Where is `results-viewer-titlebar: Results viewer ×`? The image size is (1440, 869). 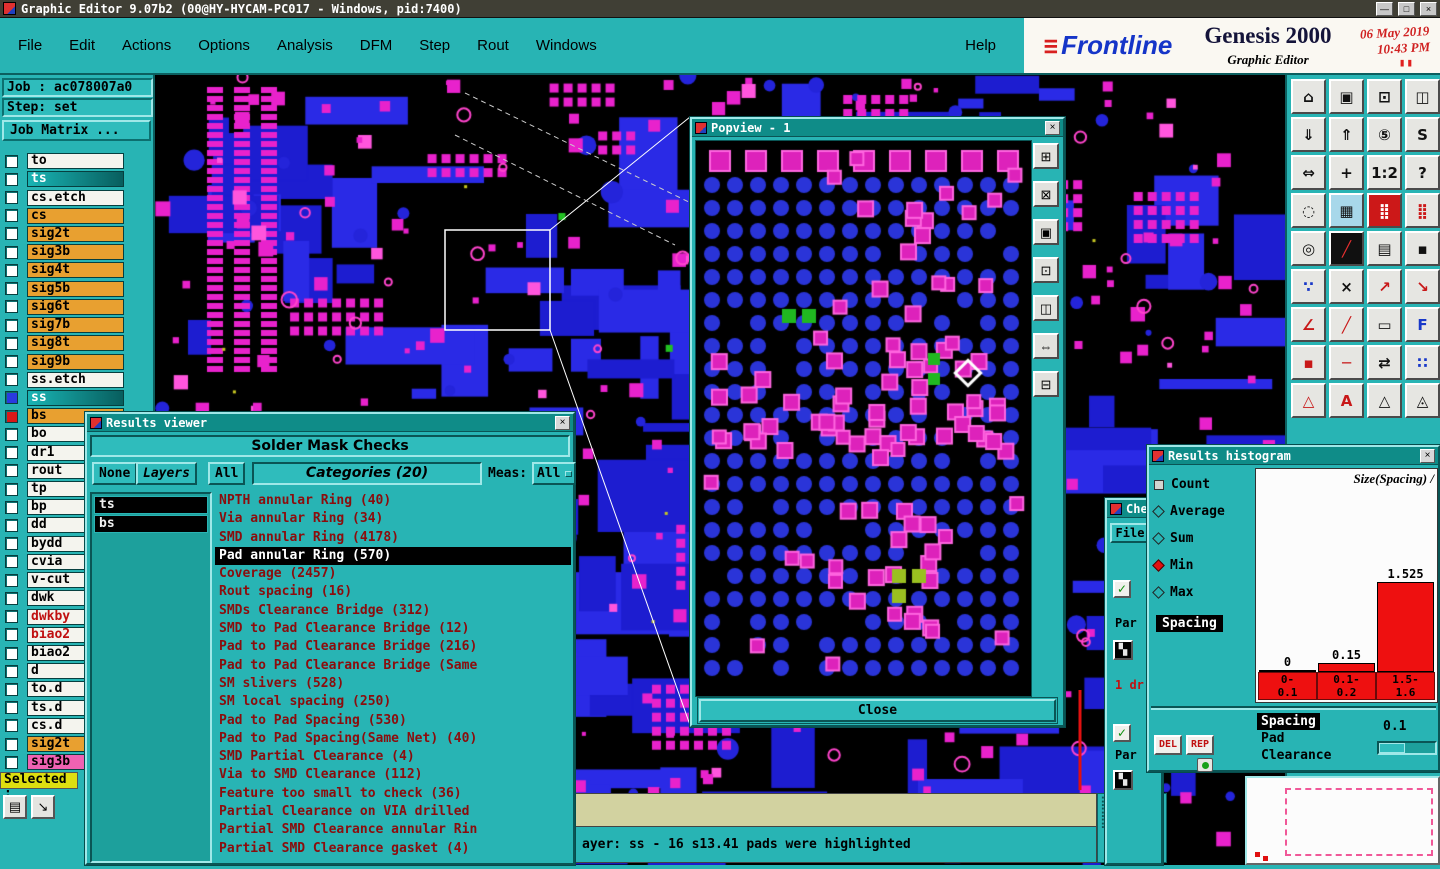
results-viewer-titlebar: Results viewer × is located at coordinates (330, 423).